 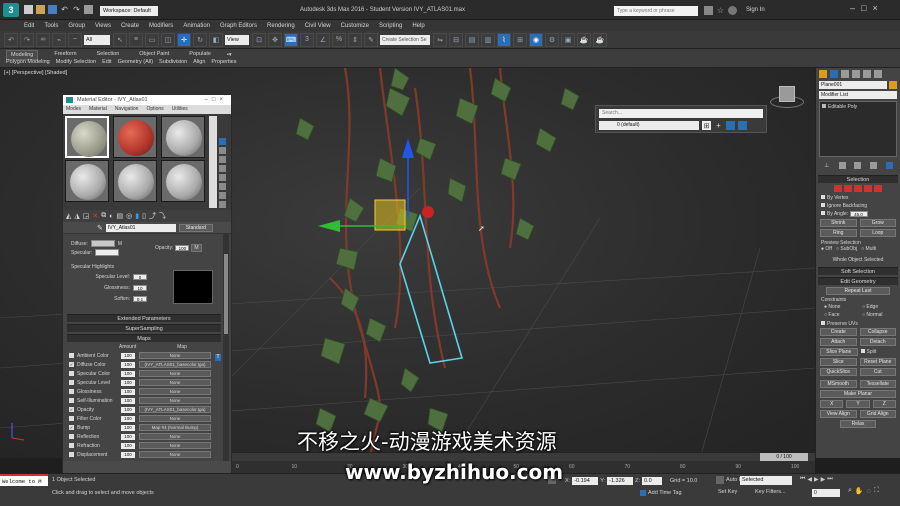 I want to click on me-menu-options: Options, so click(x=154, y=109).